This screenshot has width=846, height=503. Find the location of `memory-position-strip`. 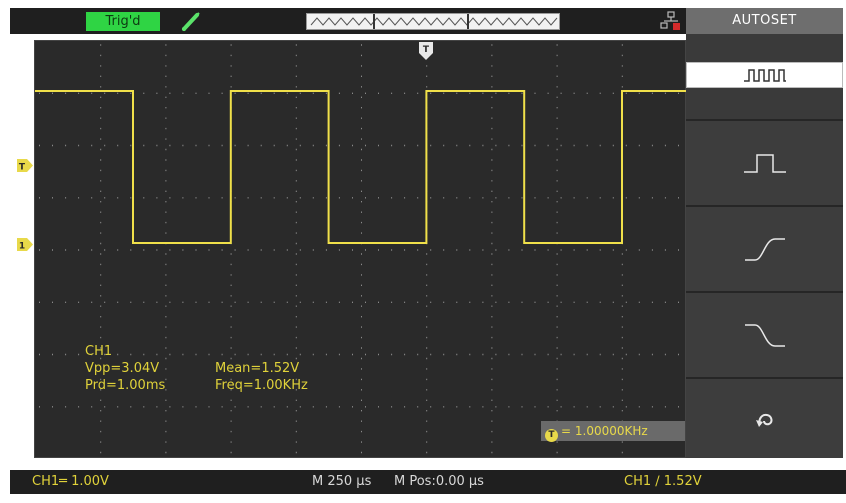

memory-position-strip is located at coordinates (433, 21).